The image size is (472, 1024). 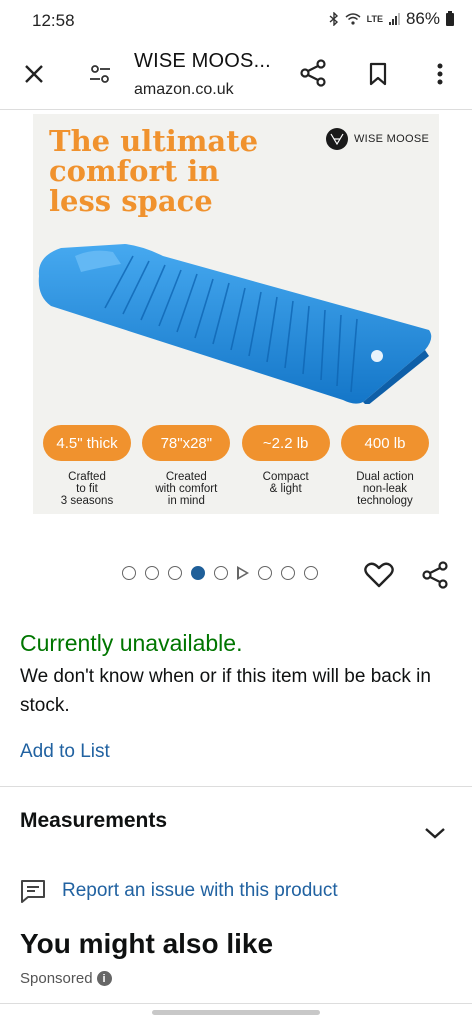 I want to click on feature-badge-caption: Created with comfort in mind, so click(x=186, y=489).